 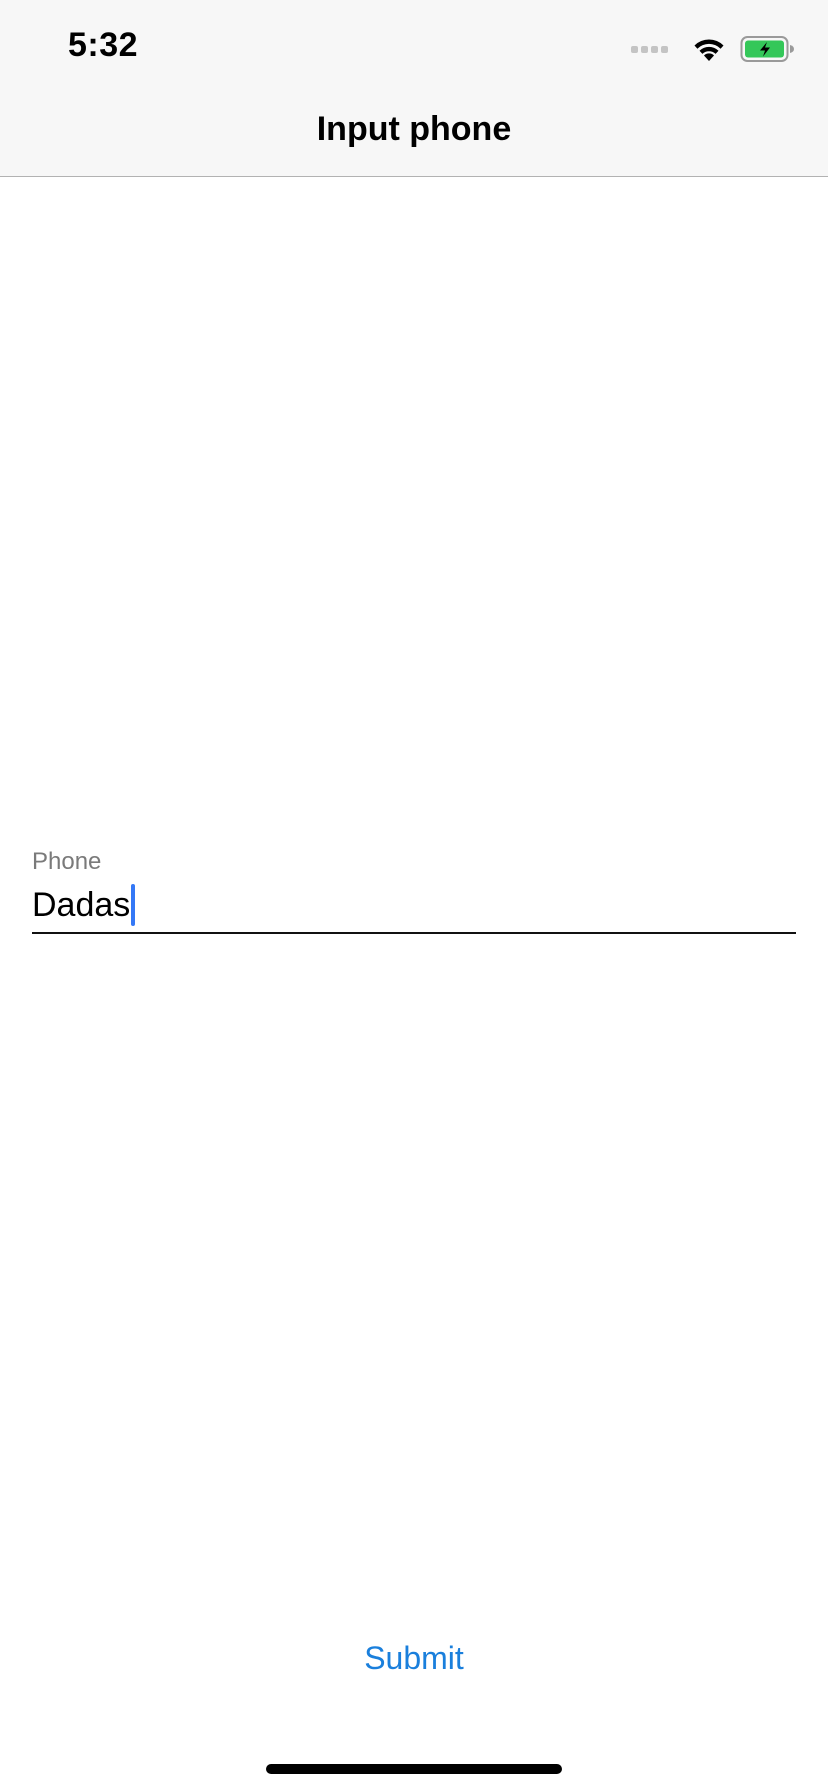 I want to click on top-bar: 5:32 Input phone, so click(x=414, y=88).